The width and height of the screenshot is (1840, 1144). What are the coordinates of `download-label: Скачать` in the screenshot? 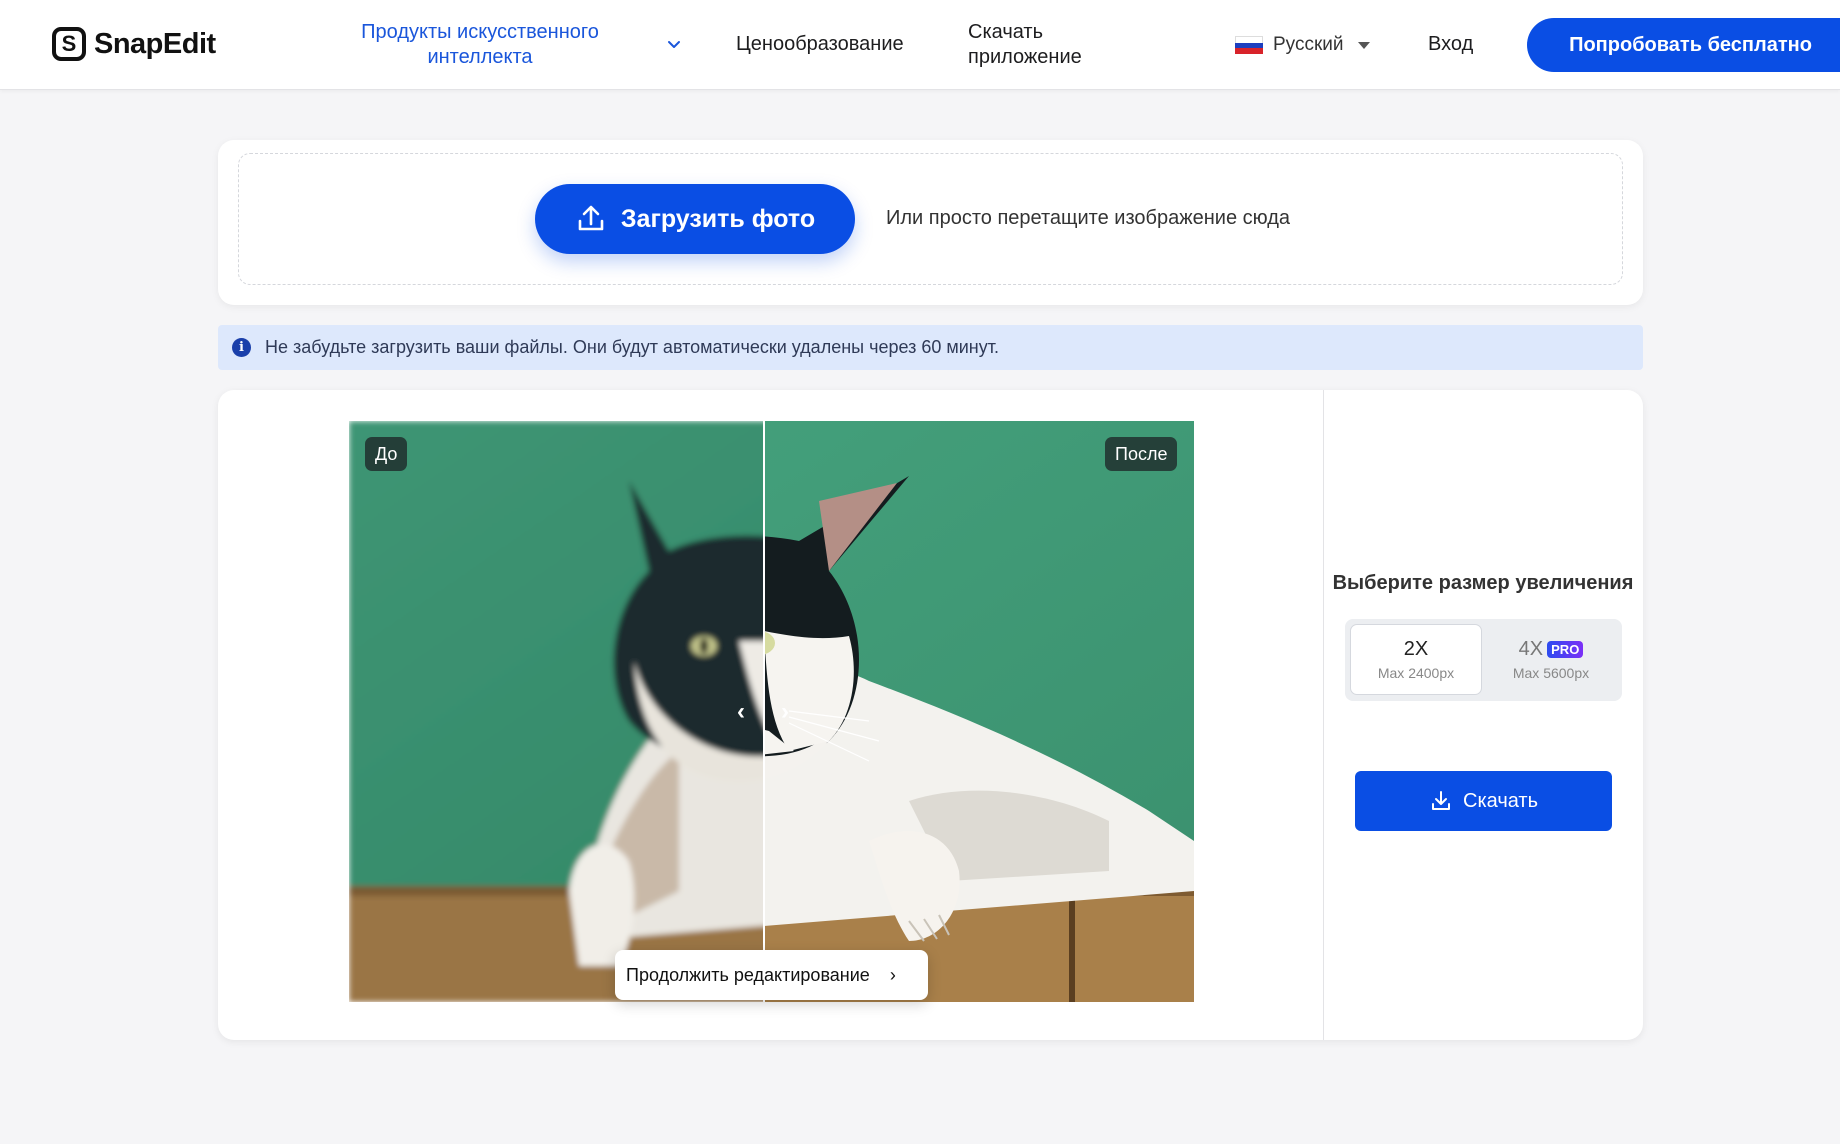 It's located at (1500, 800).